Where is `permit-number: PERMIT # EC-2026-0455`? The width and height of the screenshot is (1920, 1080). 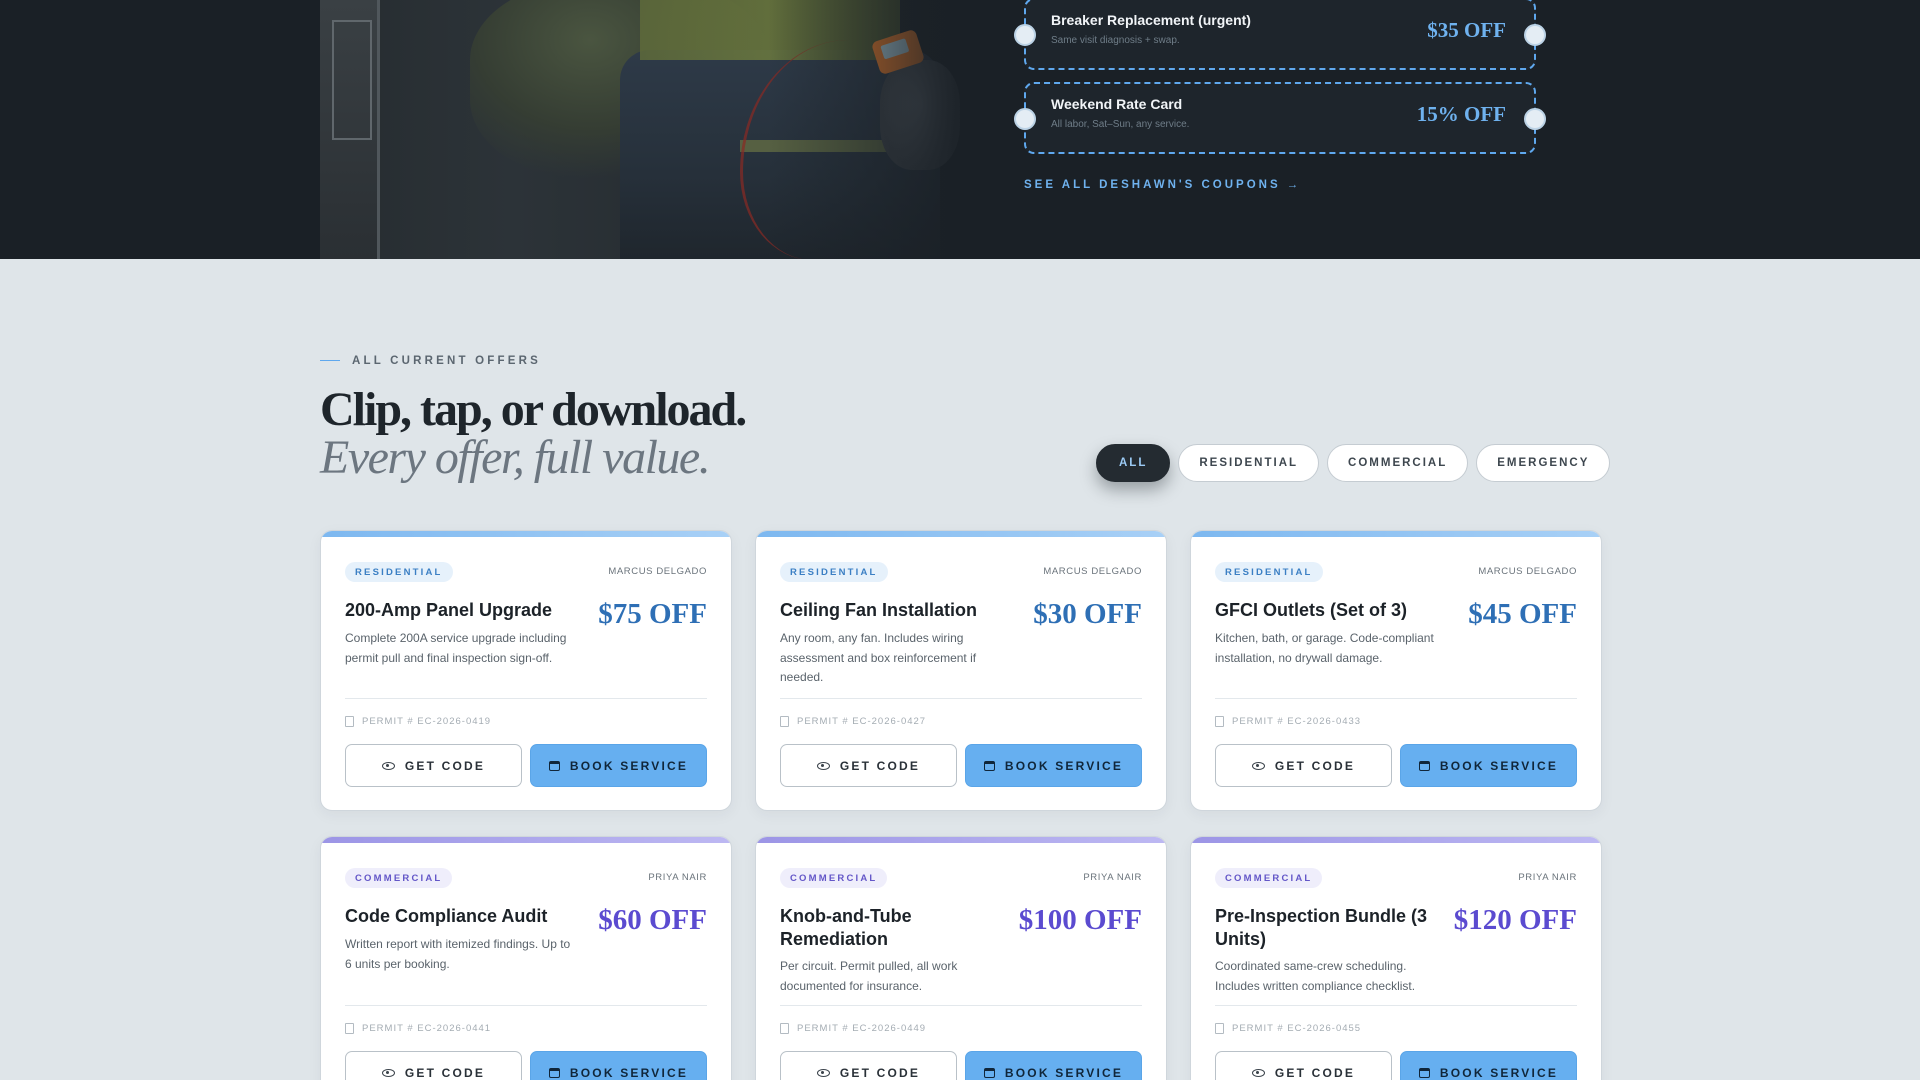 permit-number: PERMIT # EC-2026-0455 is located at coordinates (1288, 1028).